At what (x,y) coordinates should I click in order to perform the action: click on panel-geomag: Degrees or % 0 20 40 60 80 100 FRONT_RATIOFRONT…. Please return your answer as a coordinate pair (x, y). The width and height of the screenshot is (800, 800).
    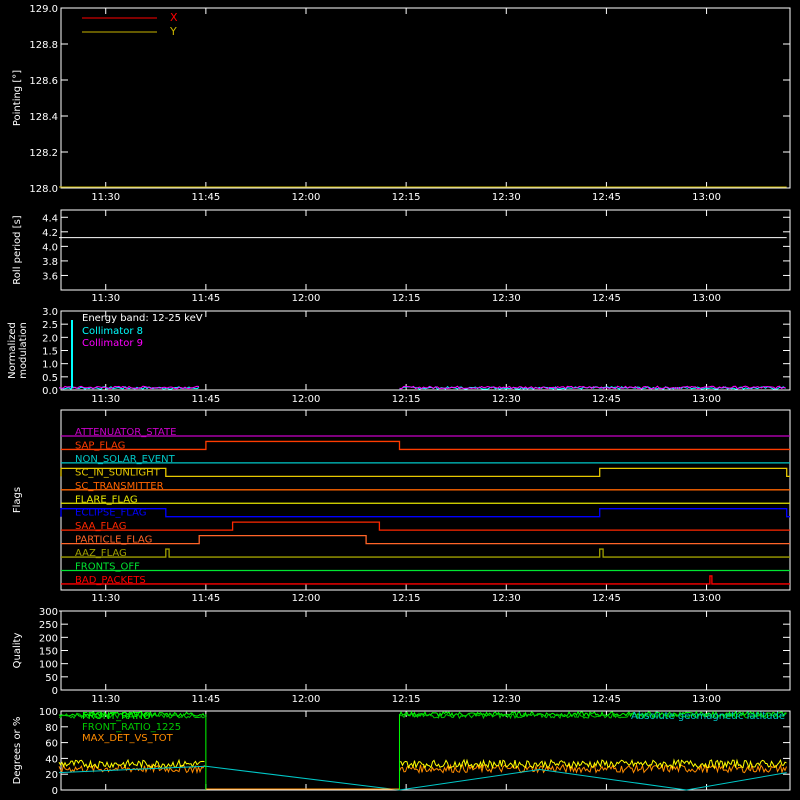
    Looking at the image, I should click on (401, 752).